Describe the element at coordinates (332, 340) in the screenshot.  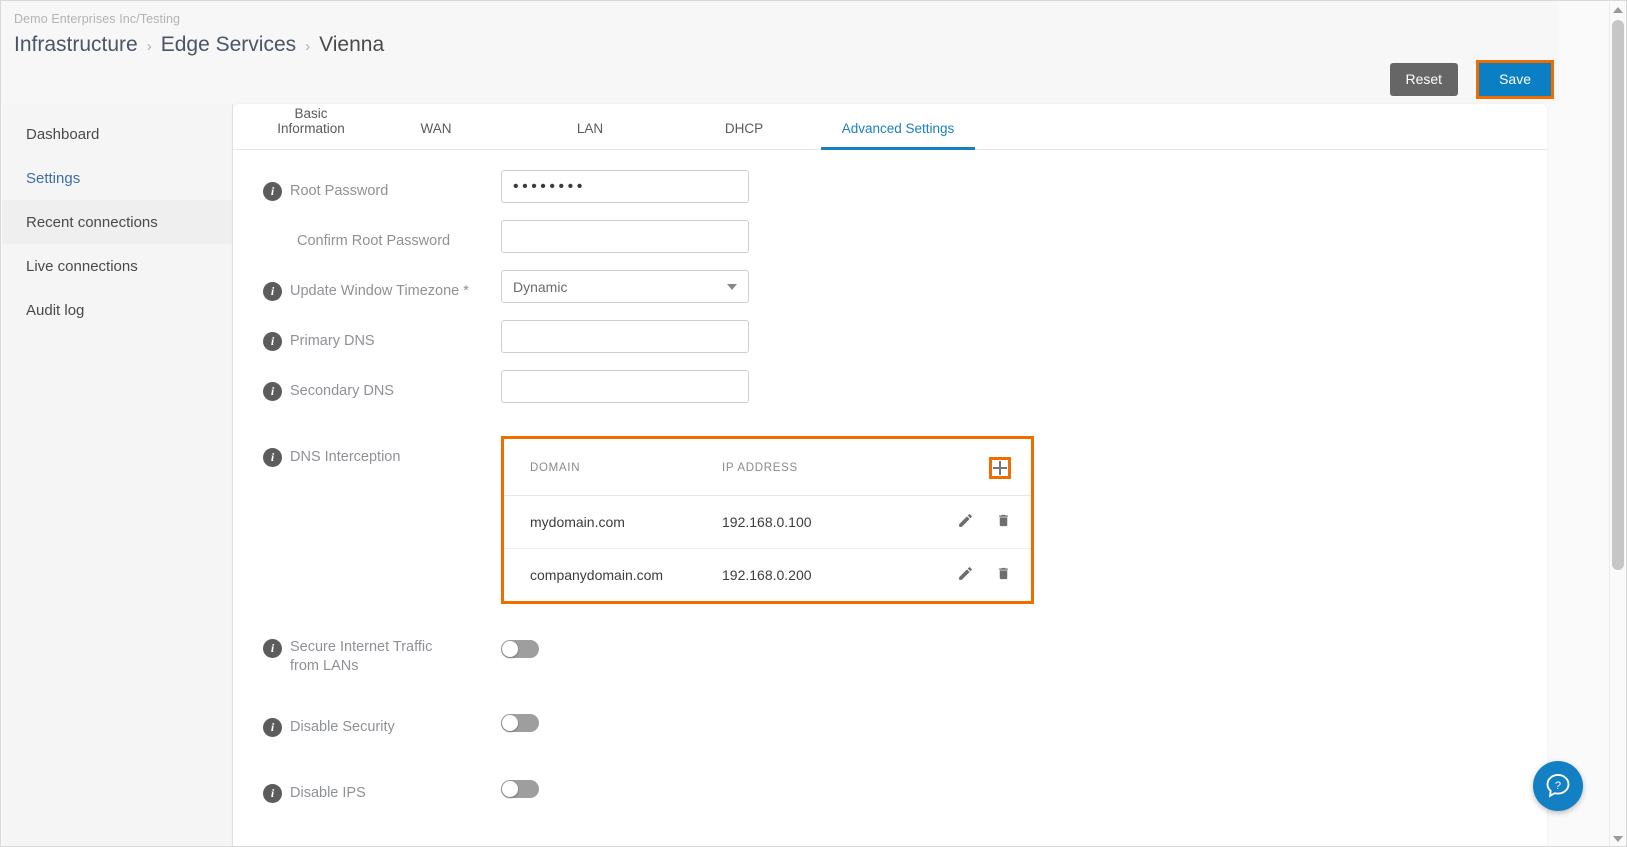
I see `field-label: Primary DNS` at that location.